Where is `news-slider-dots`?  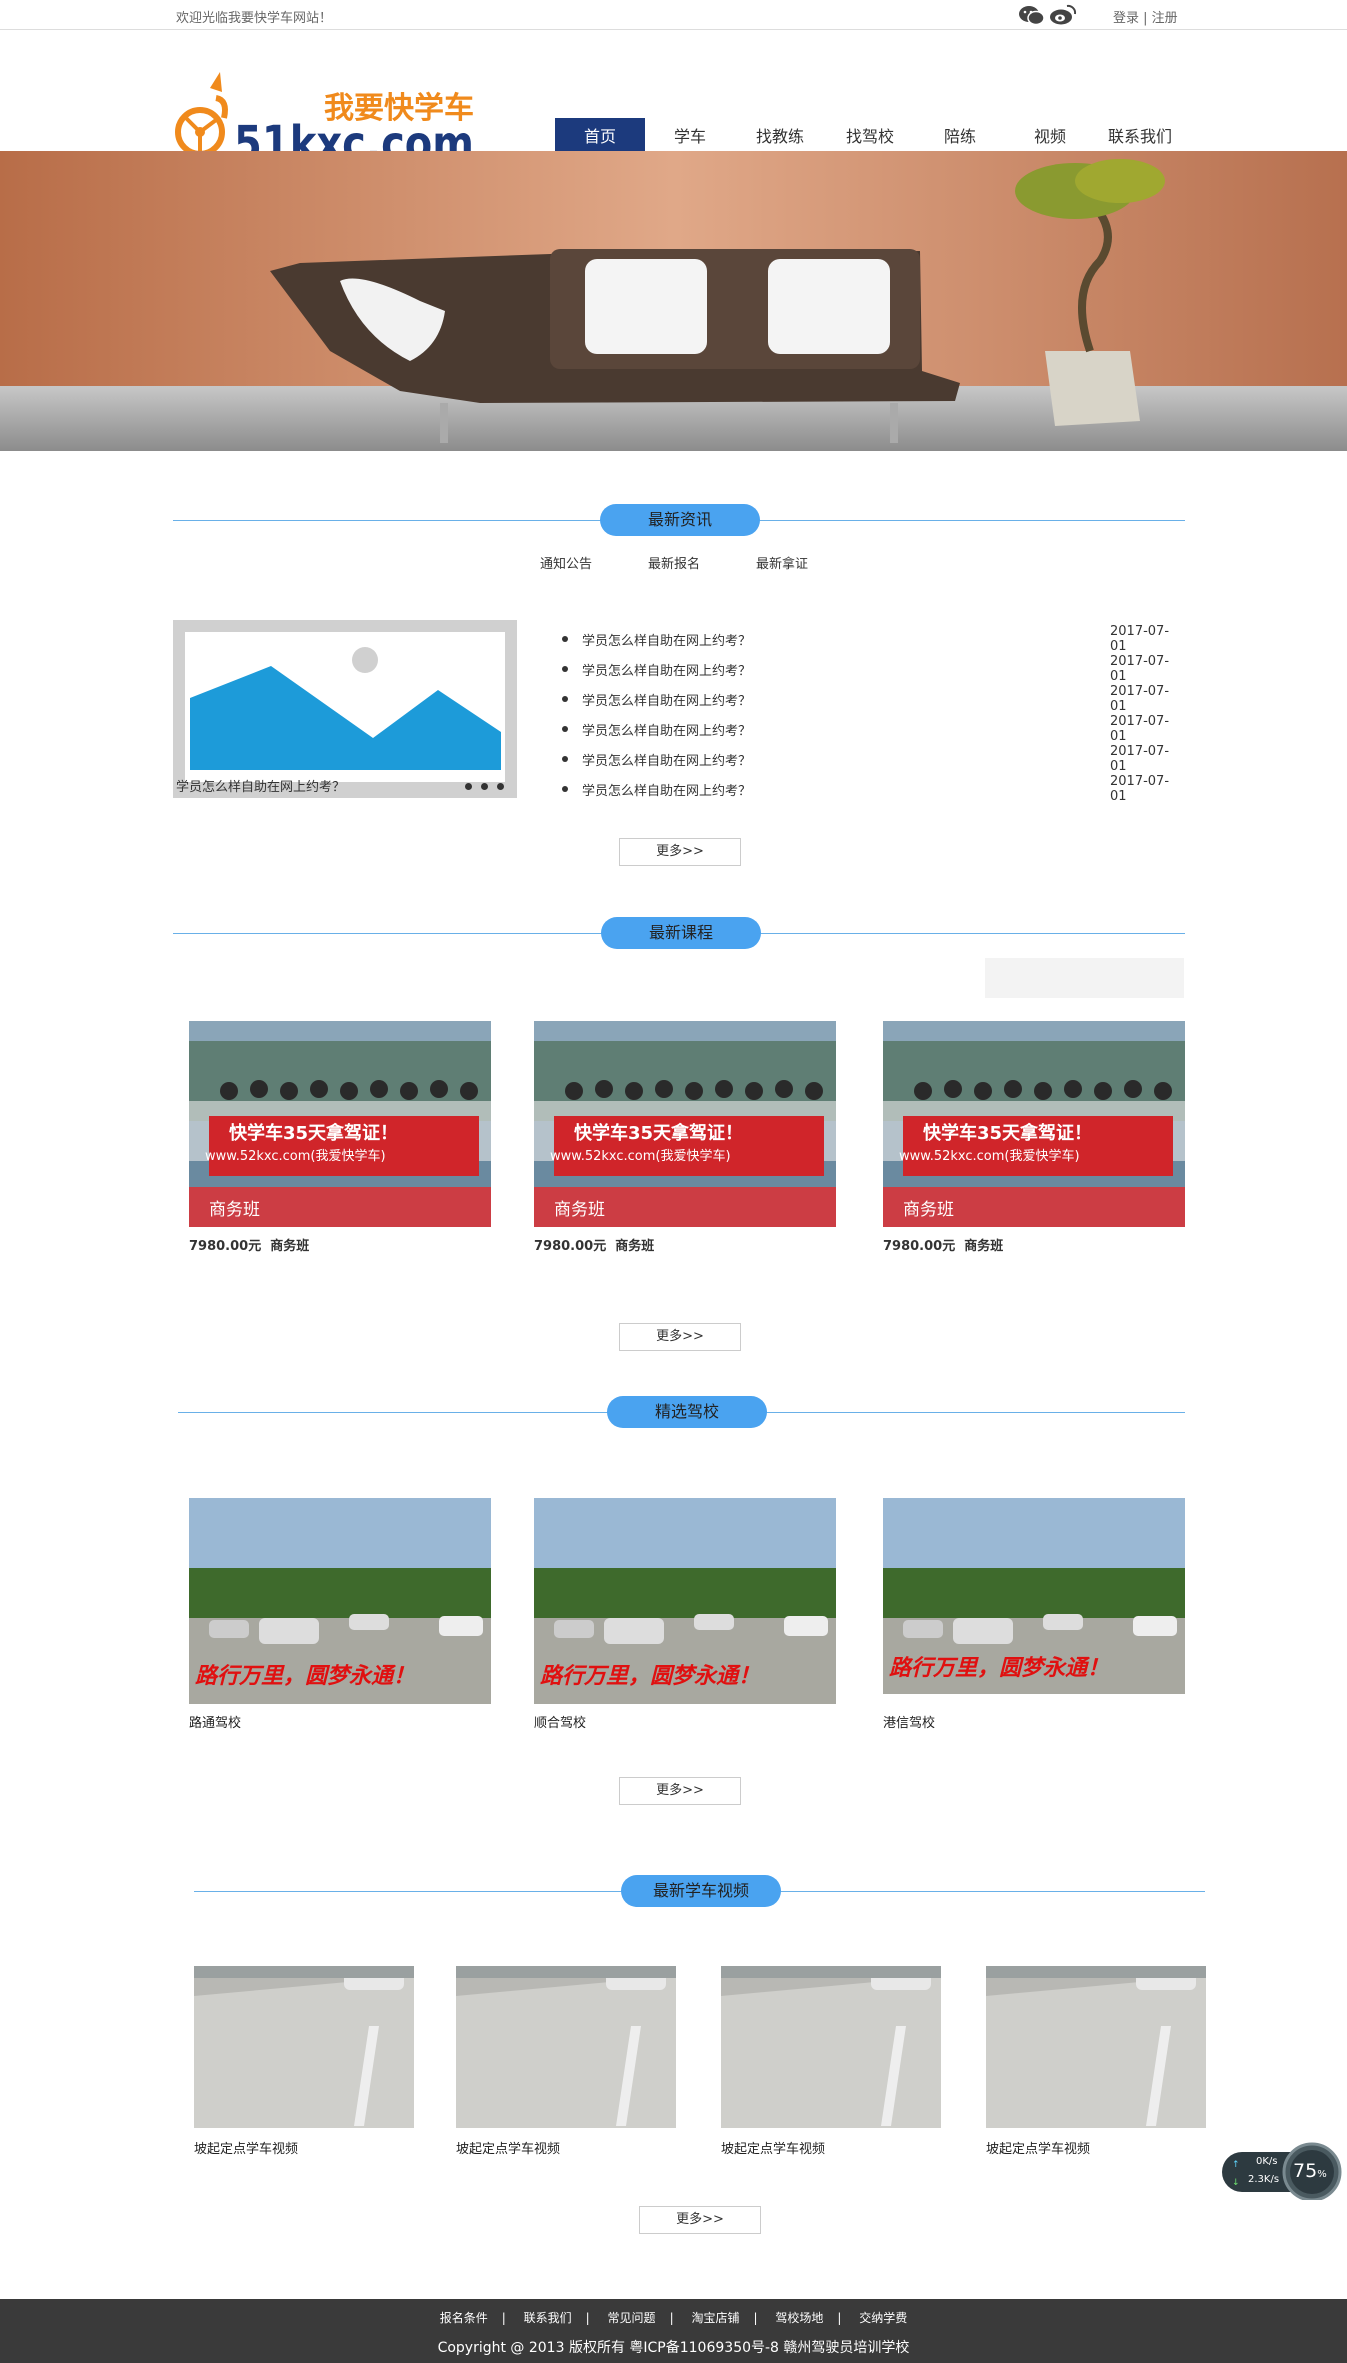 news-slider-dots is located at coordinates (484, 786).